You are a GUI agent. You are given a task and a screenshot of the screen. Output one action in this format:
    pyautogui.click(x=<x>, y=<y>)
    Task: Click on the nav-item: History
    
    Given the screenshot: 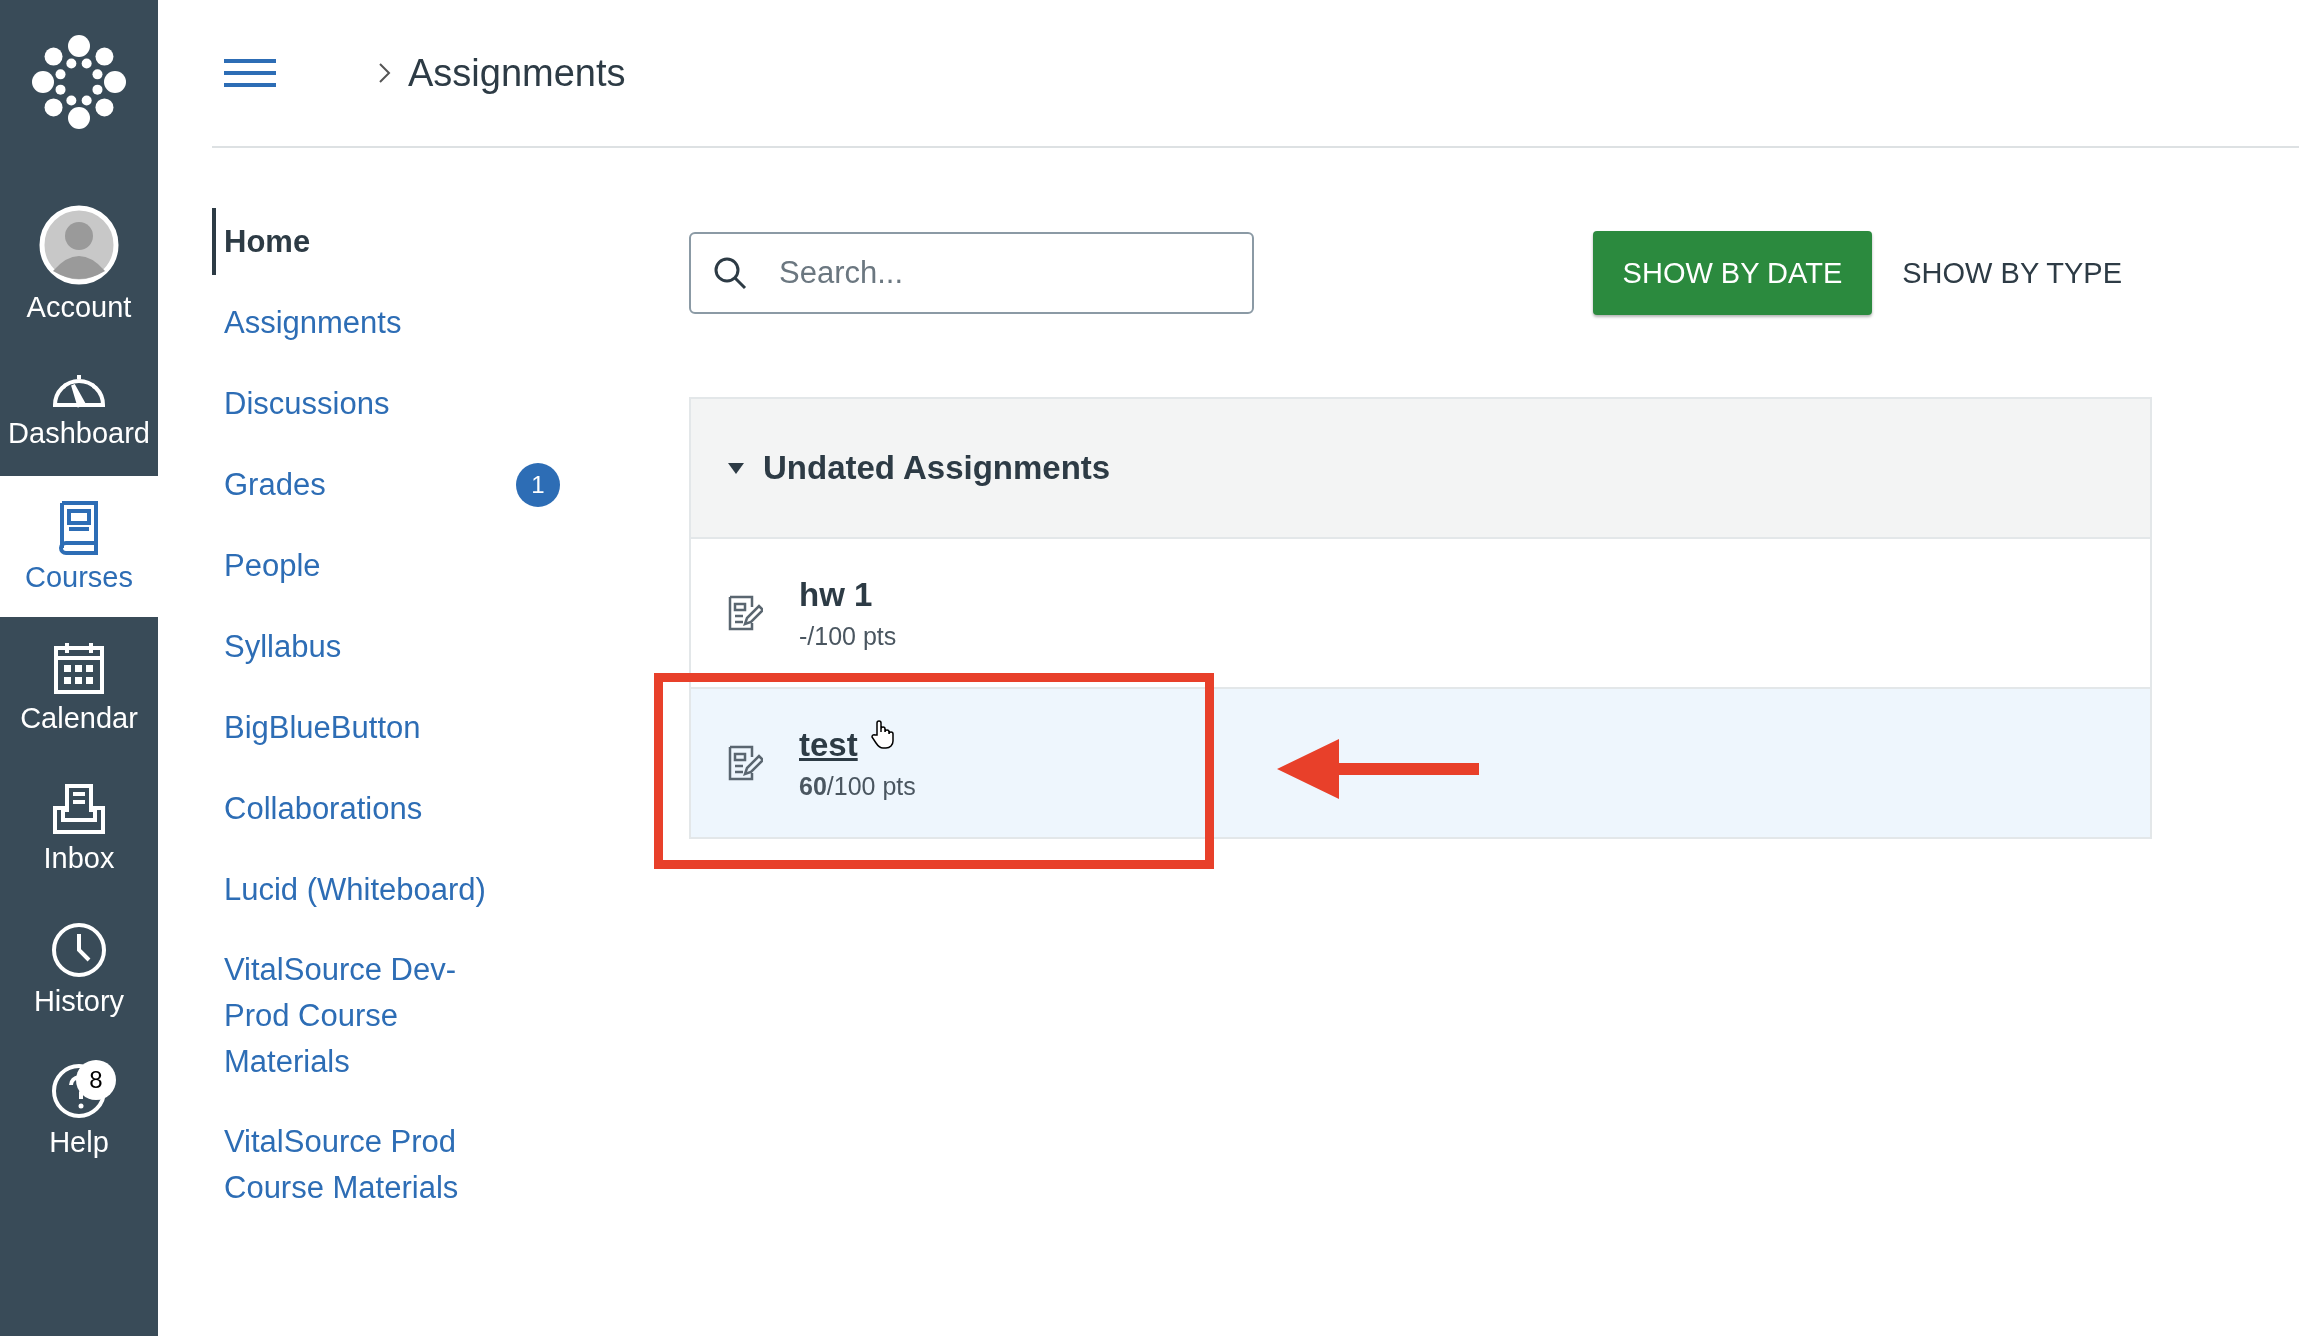 What is the action you would take?
    pyautogui.click(x=79, y=969)
    